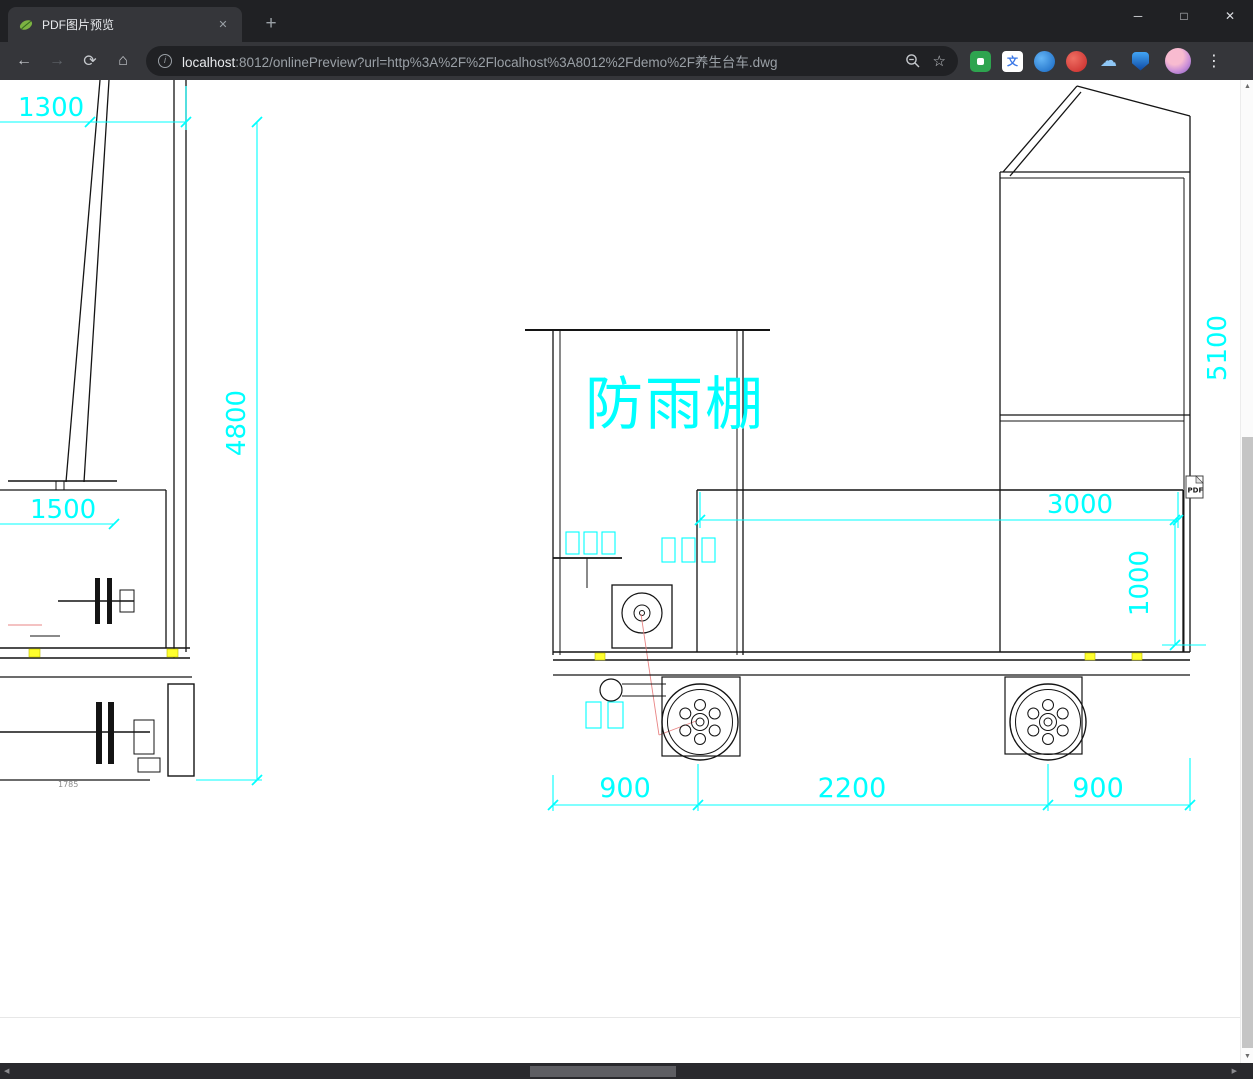 The height and width of the screenshot is (1079, 1253). What do you see at coordinates (939, 61) in the screenshot?
I see `bookmark-star-icon: ☆` at bounding box center [939, 61].